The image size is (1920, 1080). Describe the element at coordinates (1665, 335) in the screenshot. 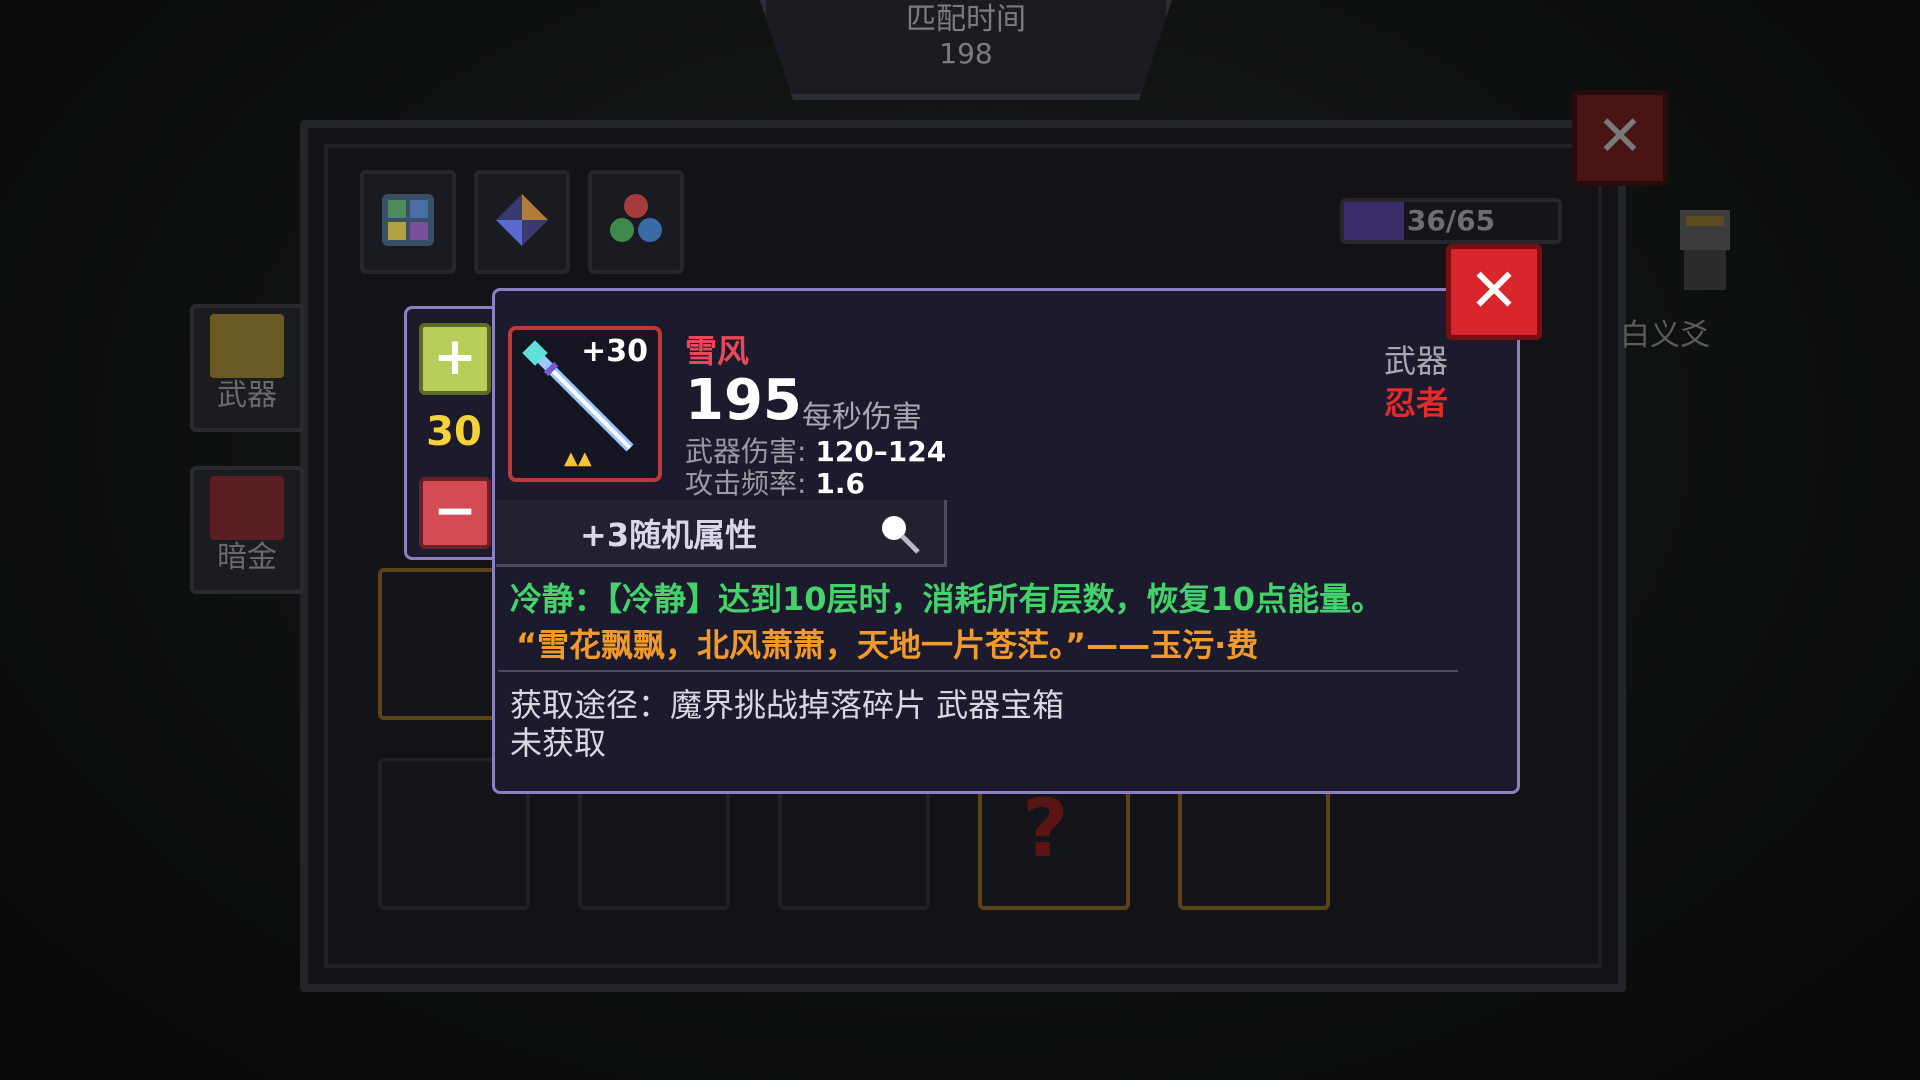

I see `character-name: 白义爻` at that location.